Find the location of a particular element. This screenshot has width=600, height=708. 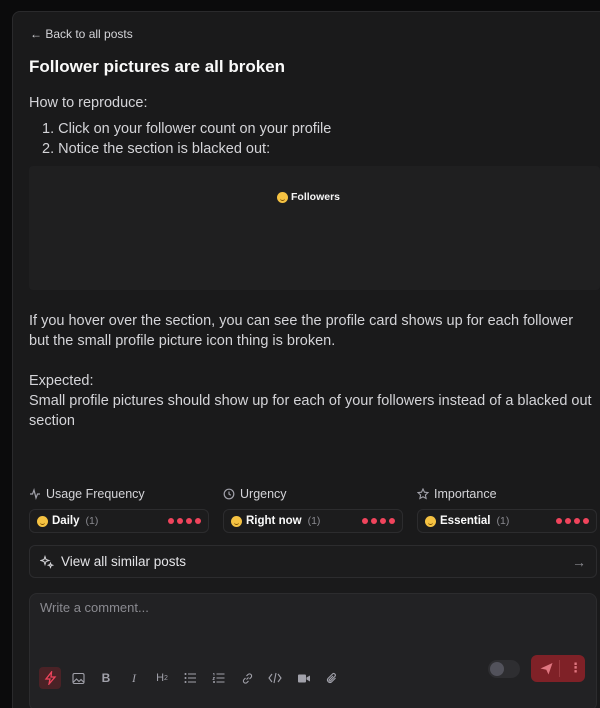

numbered-list-icon is located at coordinates (218, 678).